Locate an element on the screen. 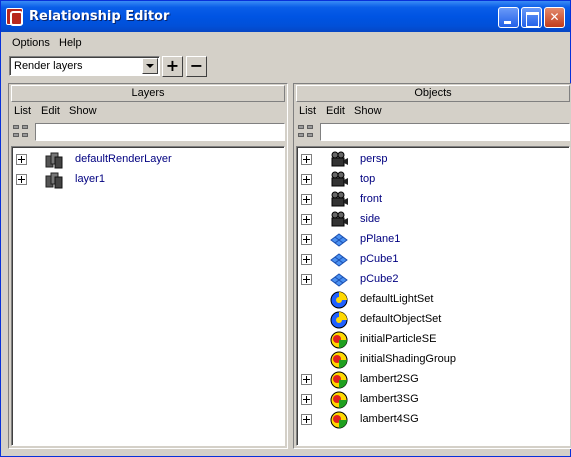  object-row-label: initialParticleSE is located at coordinates (398, 339).